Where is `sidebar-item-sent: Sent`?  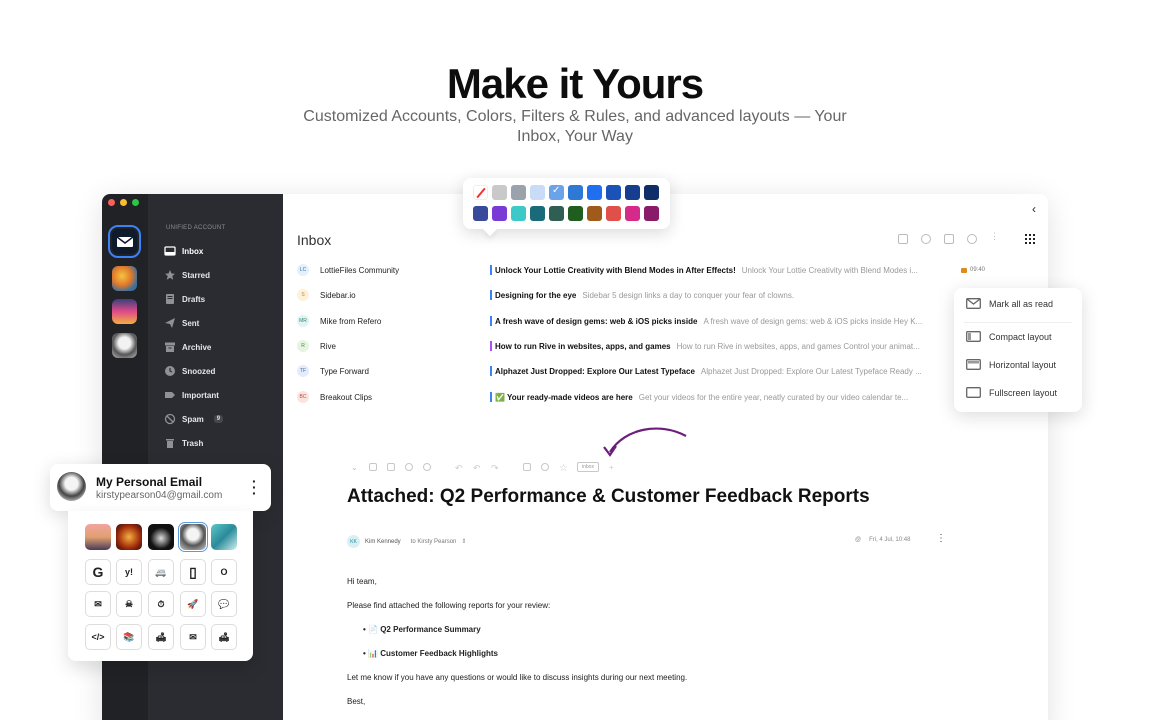 sidebar-item-sent: Sent is located at coordinates (181, 323).